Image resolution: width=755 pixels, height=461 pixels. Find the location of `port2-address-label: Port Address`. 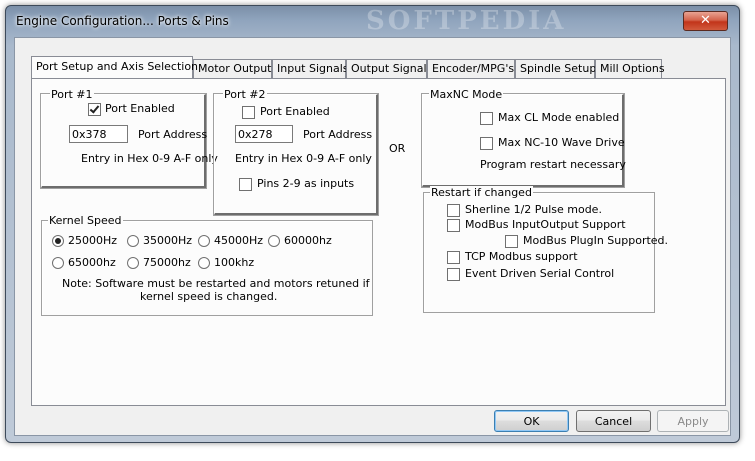

port2-address-label: Port Address is located at coordinates (338, 134).